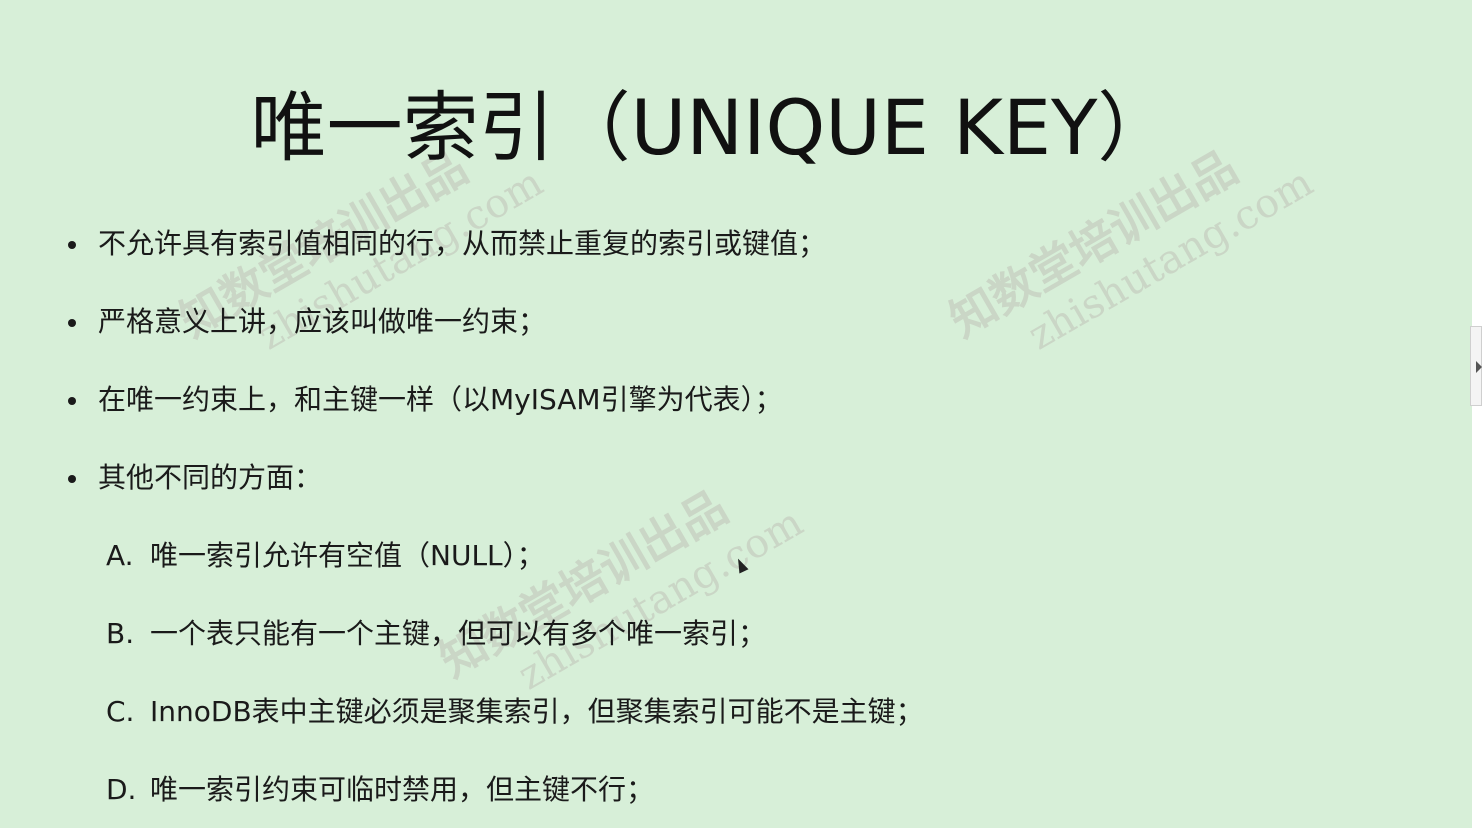 This screenshot has height=833, width=1482. What do you see at coordinates (347, 555) in the screenshot?
I see `sub-item-text: 唯一索引允许有空值（NULL）；` at bounding box center [347, 555].